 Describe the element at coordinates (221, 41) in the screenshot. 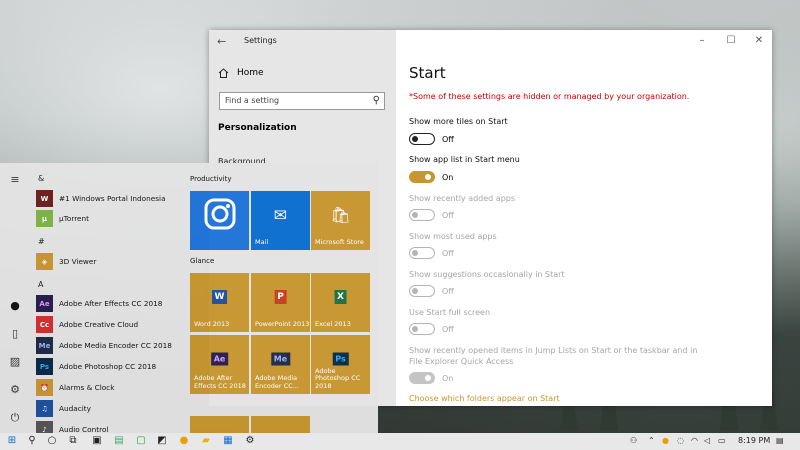

I see `back-arrow-icon: ←` at that location.